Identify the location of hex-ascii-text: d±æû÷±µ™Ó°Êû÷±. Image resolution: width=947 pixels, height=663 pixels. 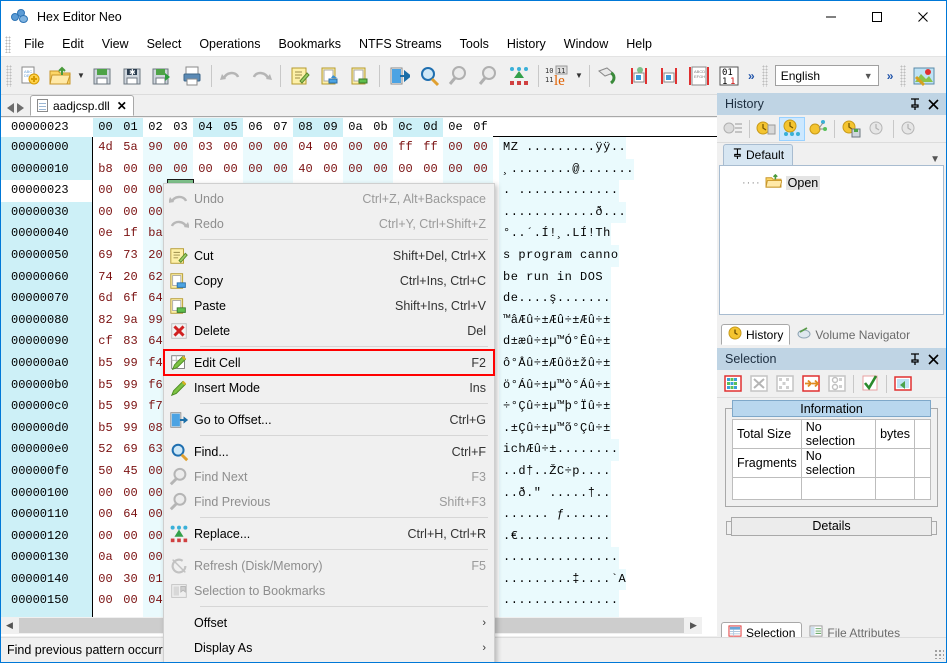
(555, 342).